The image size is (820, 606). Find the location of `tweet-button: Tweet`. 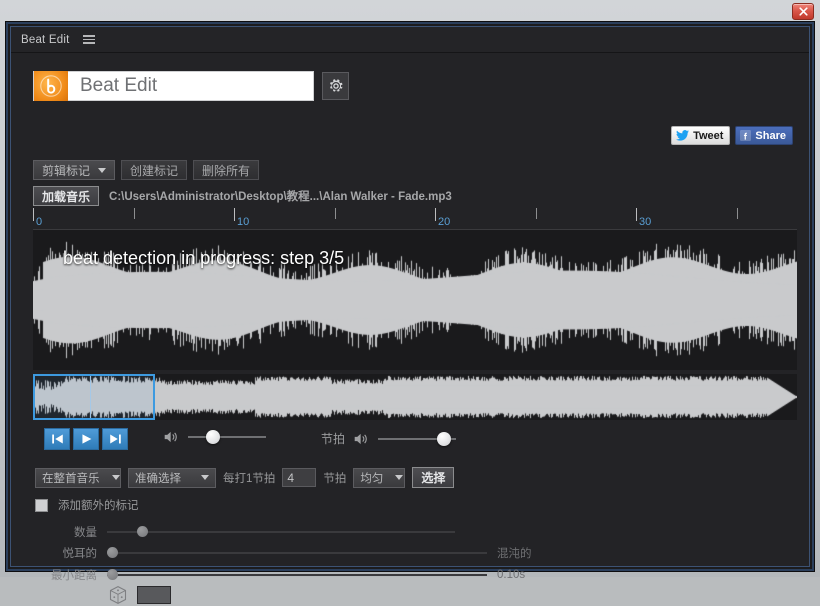

tweet-button: Tweet is located at coordinates (701, 135).